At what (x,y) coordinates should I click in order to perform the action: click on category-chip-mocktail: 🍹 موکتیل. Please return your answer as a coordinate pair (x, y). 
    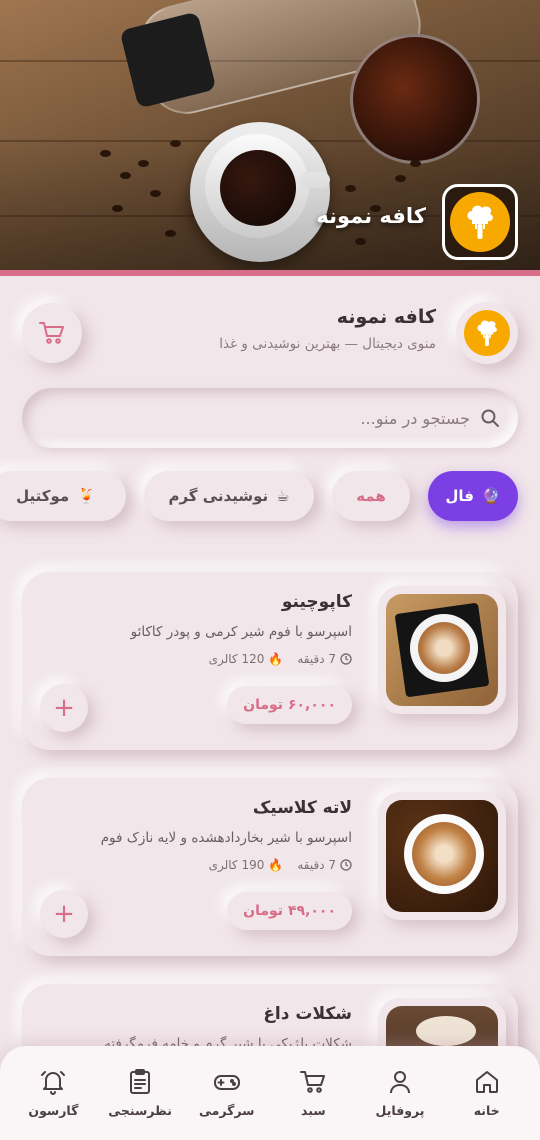
    Looking at the image, I should click on (63, 496).